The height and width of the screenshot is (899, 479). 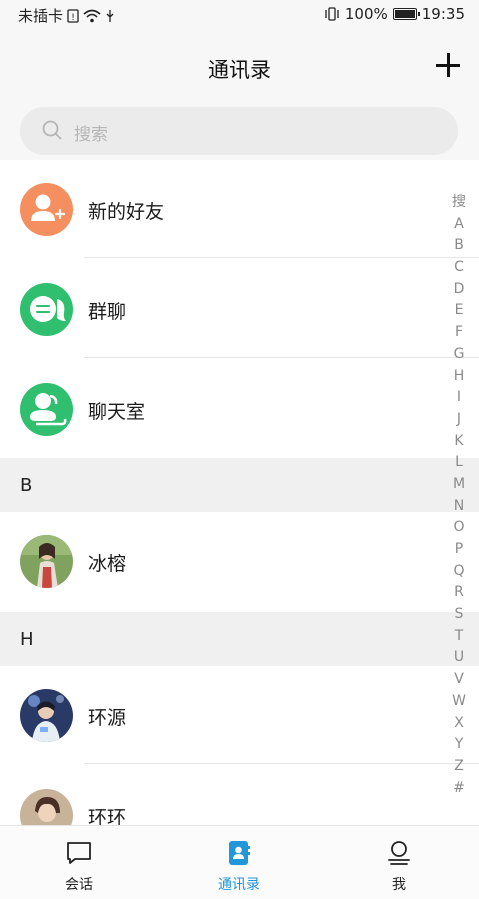 I want to click on list-item-label: 新的好友, so click(x=126, y=212).